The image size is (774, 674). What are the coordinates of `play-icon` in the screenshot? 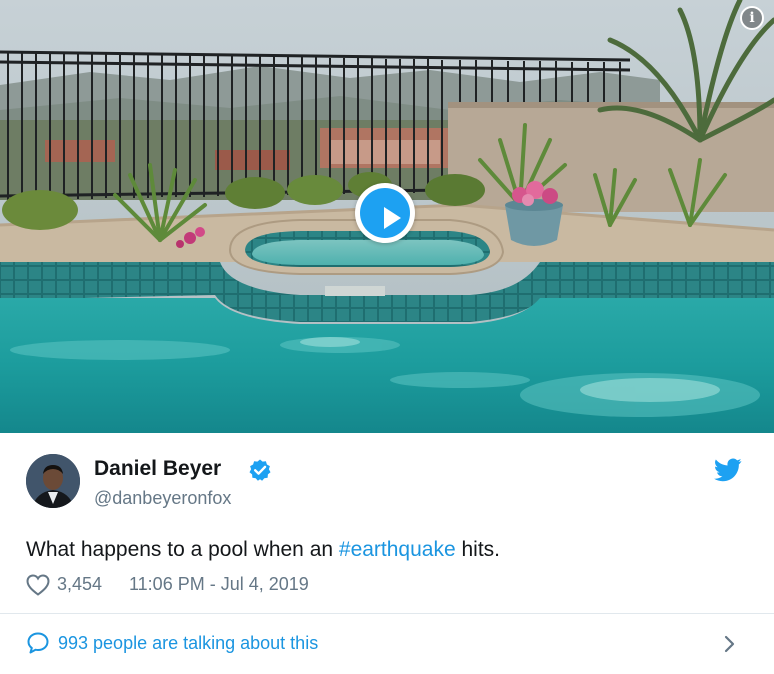 It's located at (385, 213).